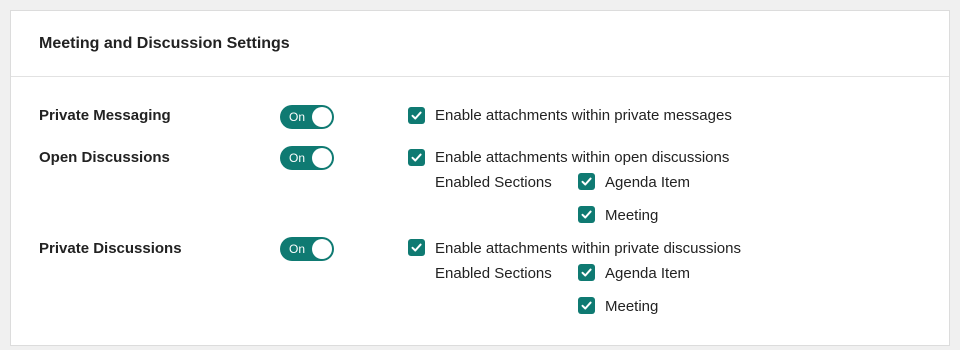 Image resolution: width=960 pixels, height=350 pixels. I want to click on private-messaging-attachments-checkbox, so click(416, 115).